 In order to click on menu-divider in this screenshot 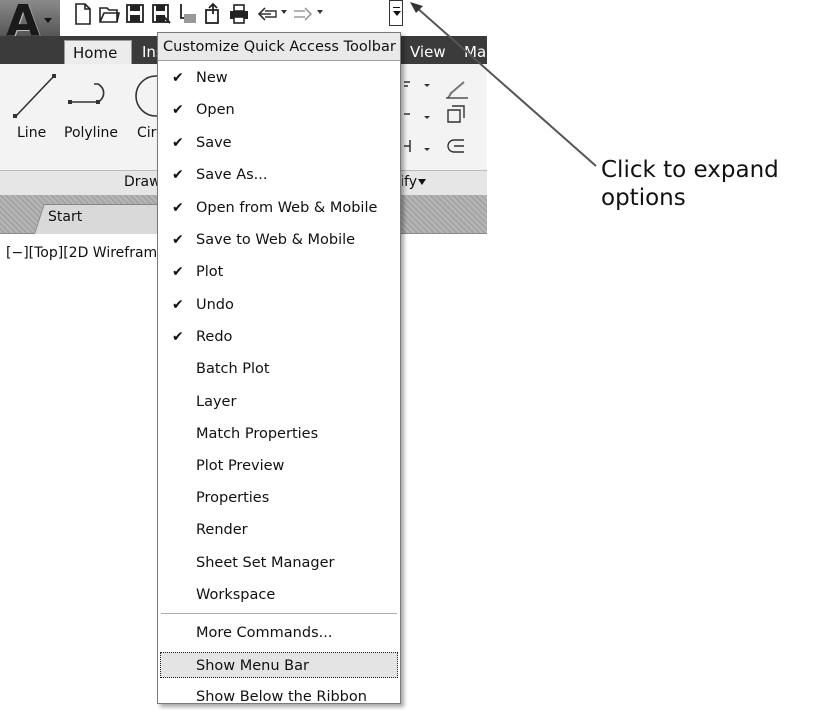, I will do `click(279, 613)`.